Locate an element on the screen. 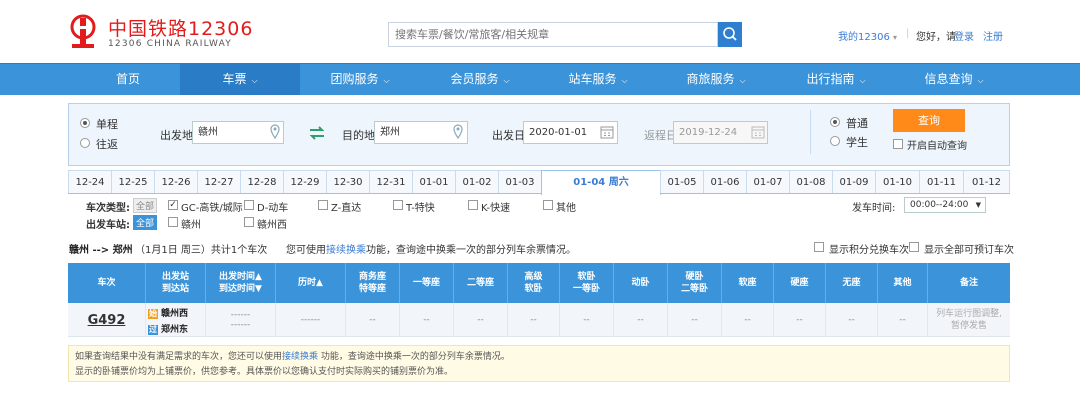 The image size is (1080, 415). swap-stations-icon is located at coordinates (317, 133).